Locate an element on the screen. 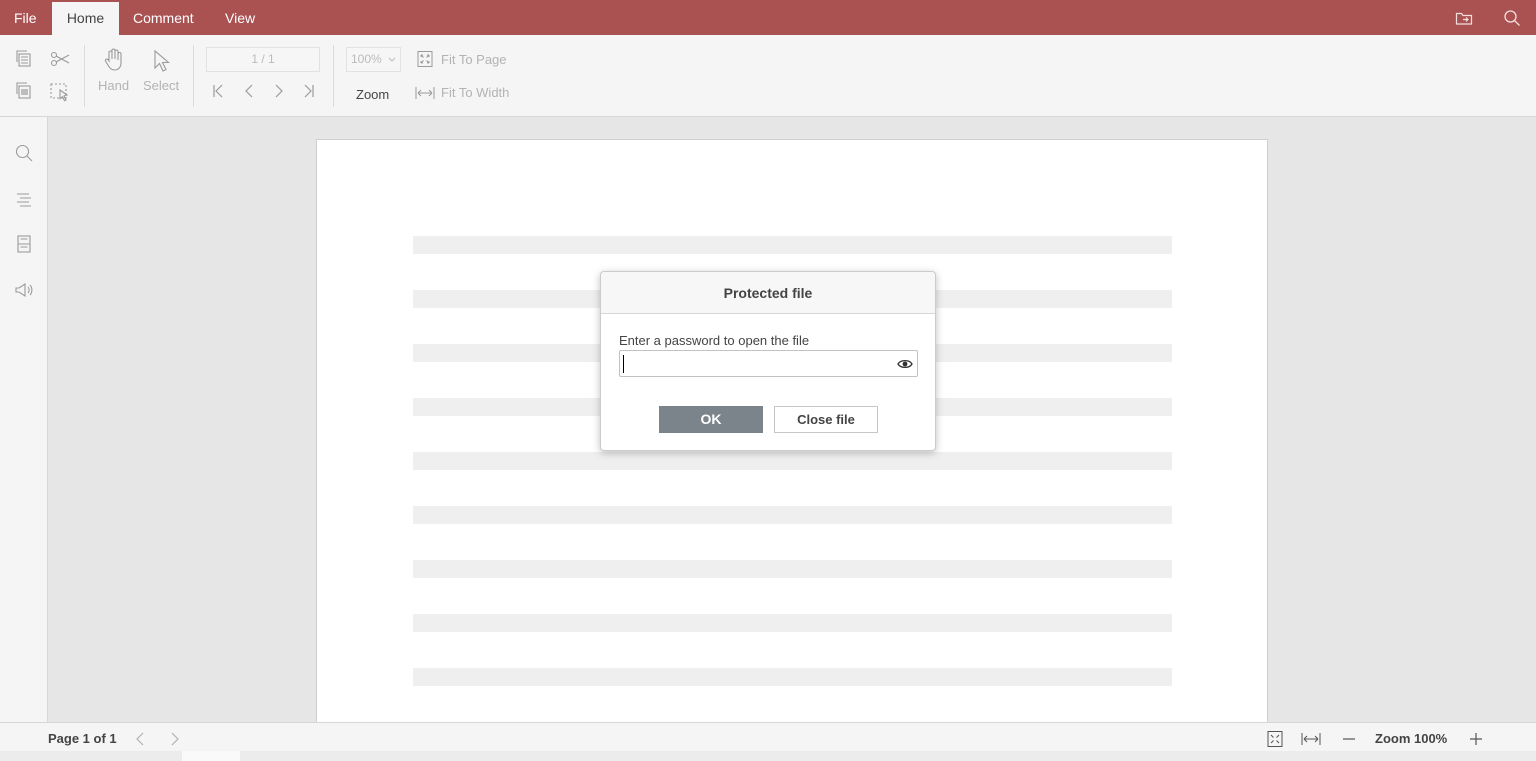  select-area-icon is located at coordinates (60, 92).